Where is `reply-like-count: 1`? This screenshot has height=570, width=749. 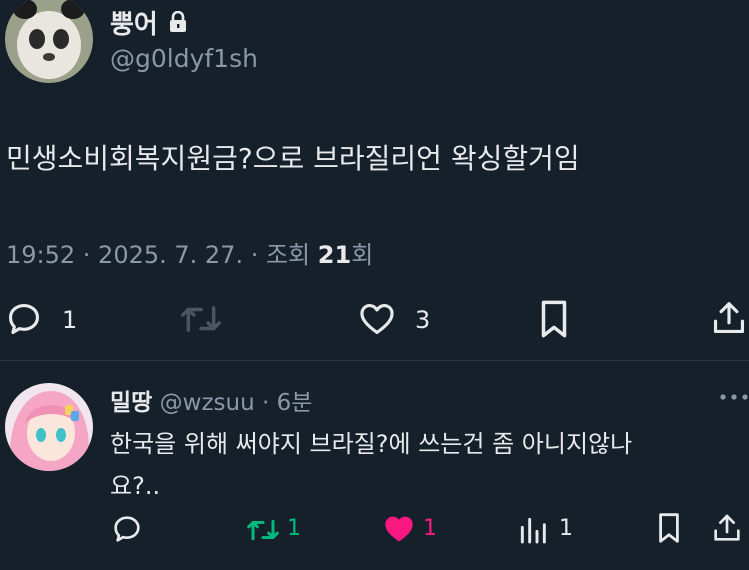
reply-like-count: 1 is located at coordinates (430, 528).